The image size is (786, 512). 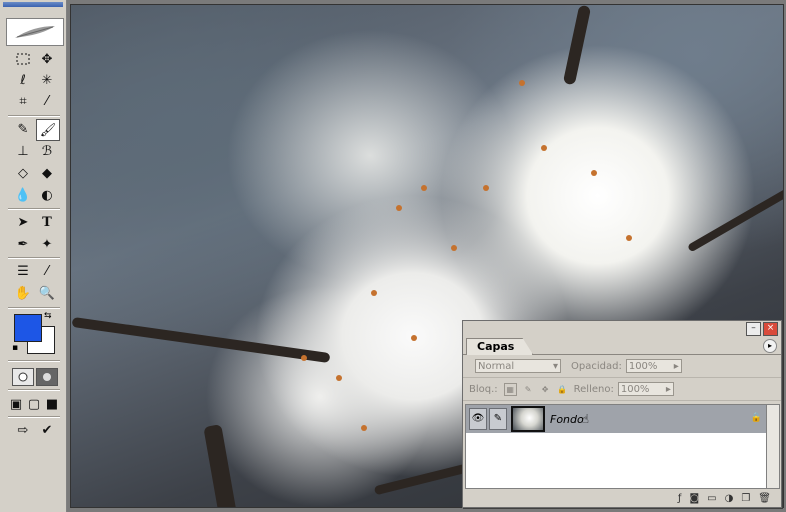 I want to click on blend-mode-value: Normal, so click(x=496, y=366).